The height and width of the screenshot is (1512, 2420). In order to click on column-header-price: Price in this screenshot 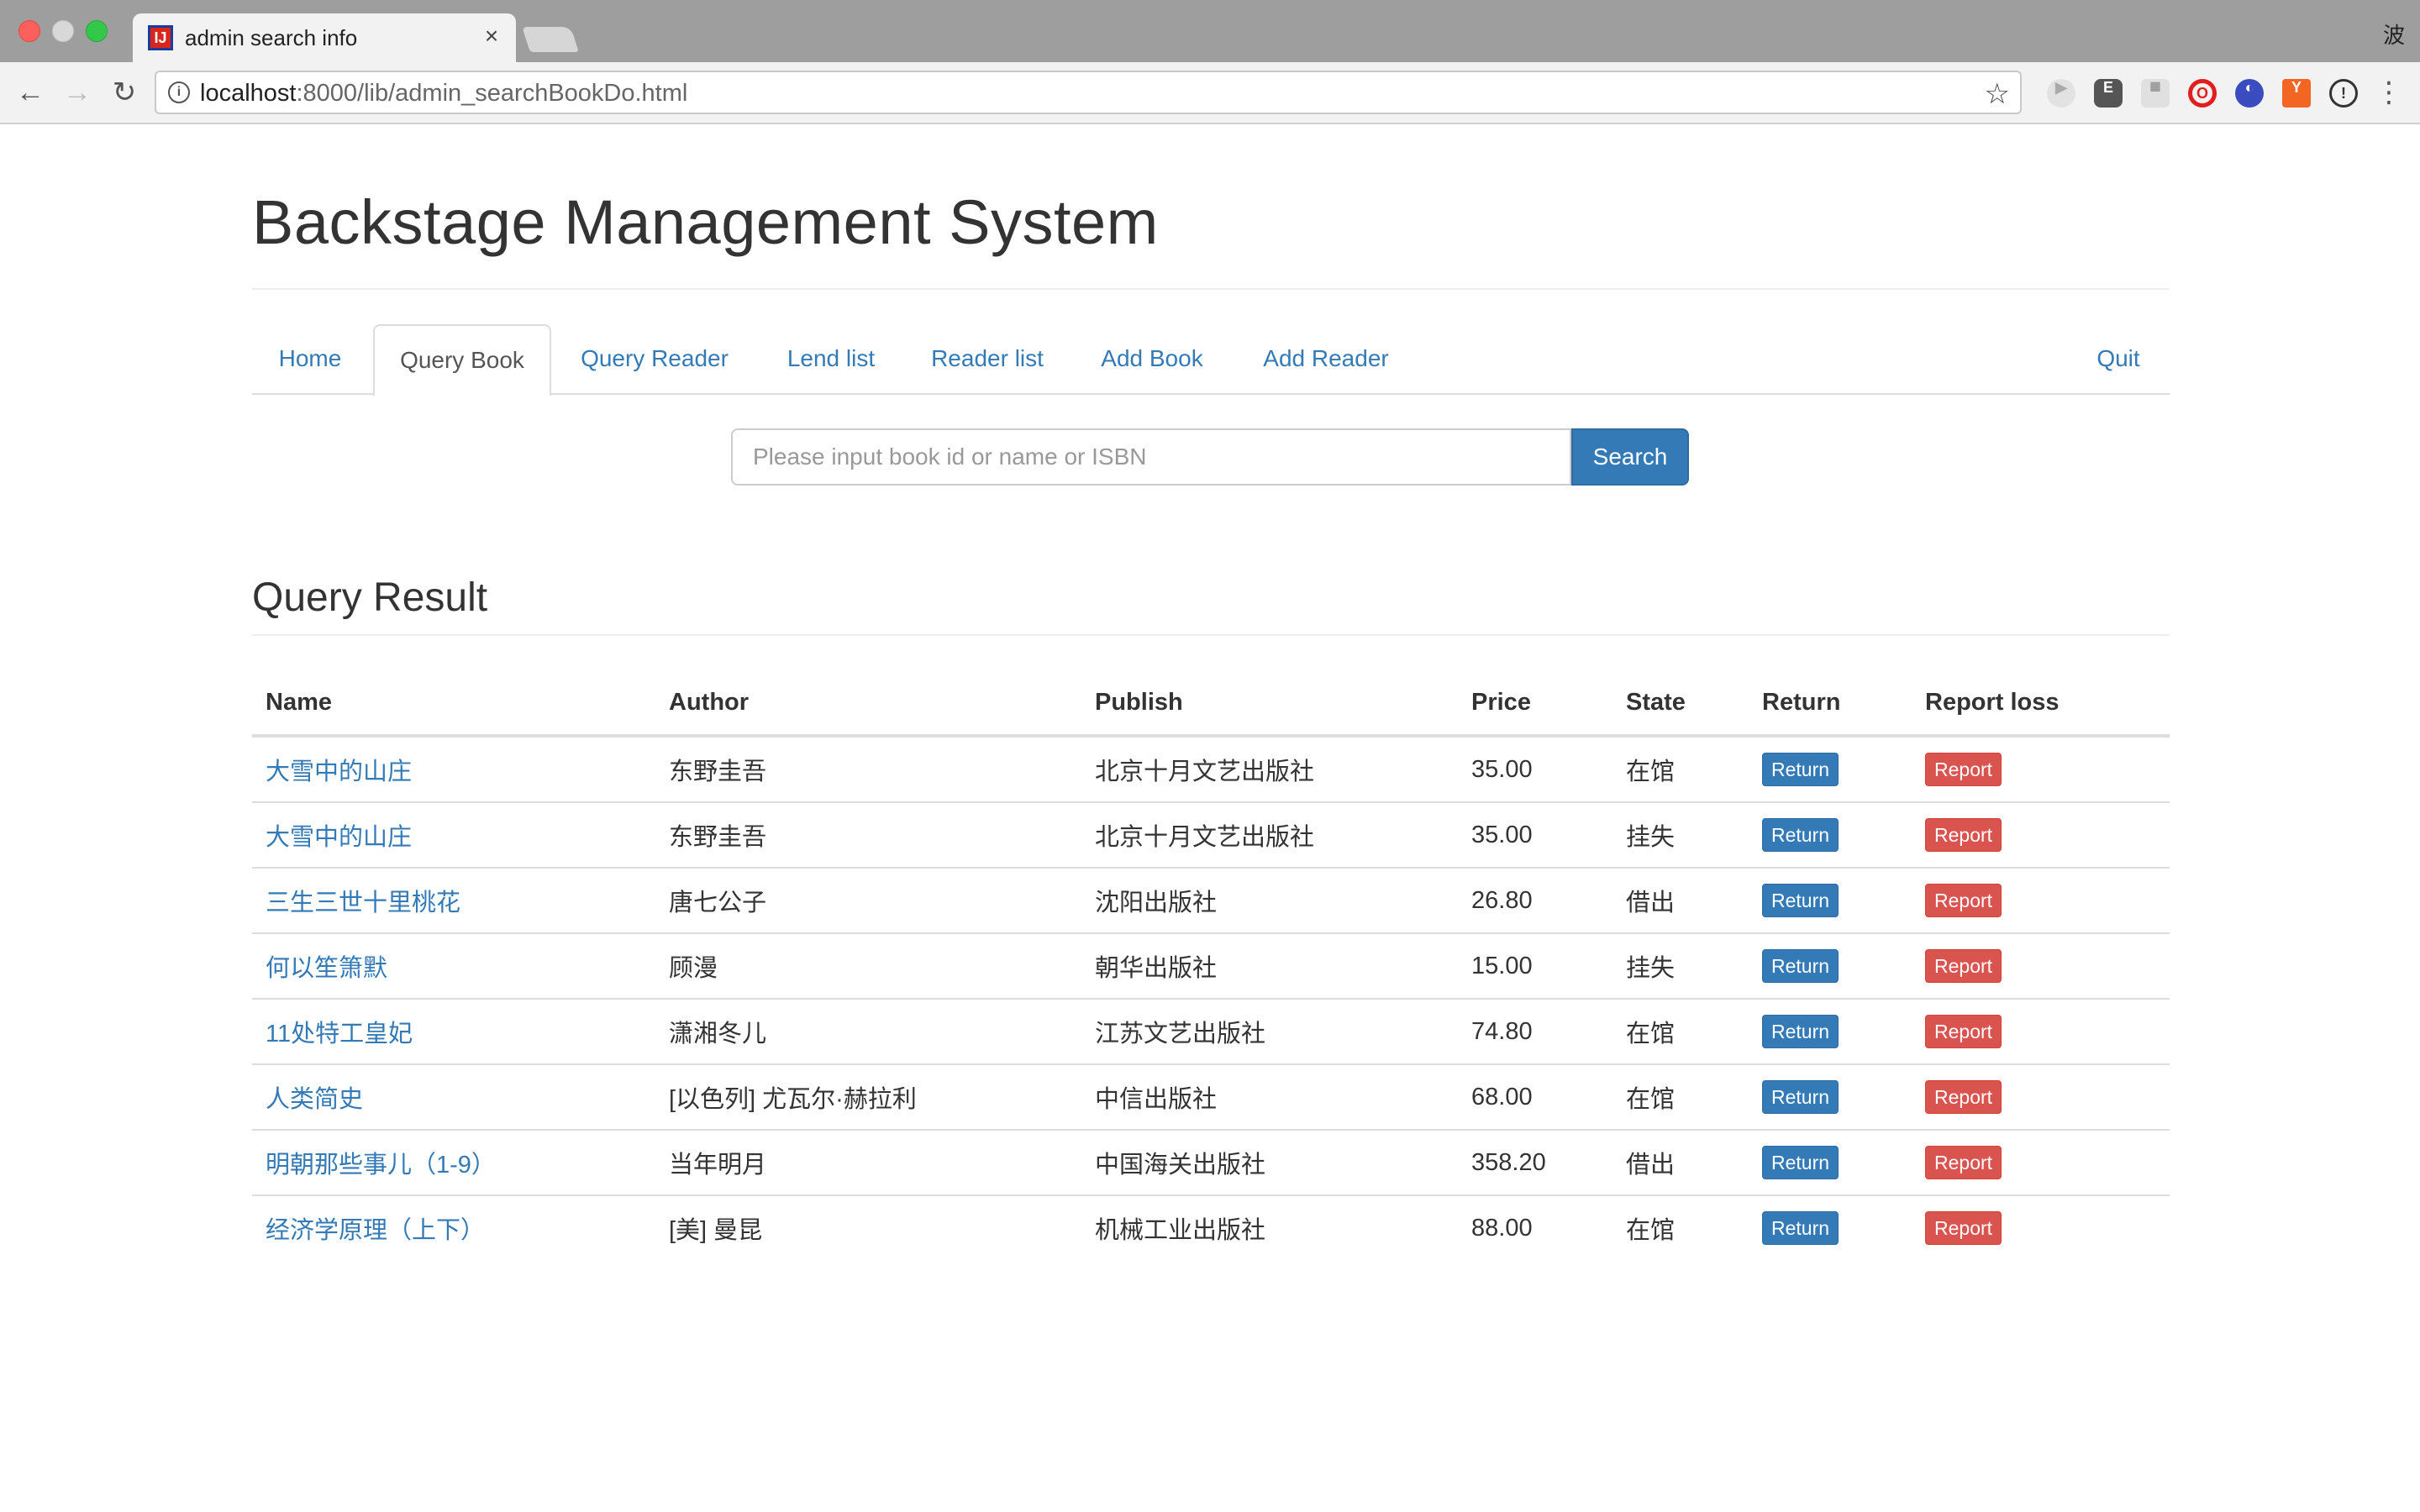, I will do `click(1535, 704)`.